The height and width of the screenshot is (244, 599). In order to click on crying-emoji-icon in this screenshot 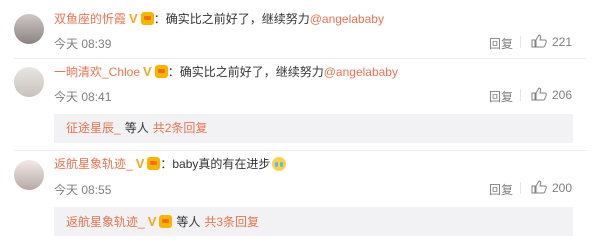, I will do `click(279, 164)`.